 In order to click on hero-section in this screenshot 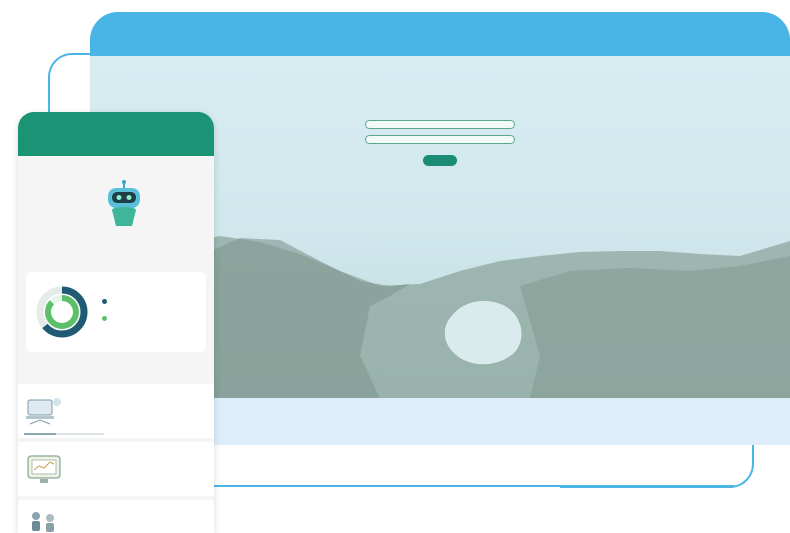, I will do `click(116, 196)`.